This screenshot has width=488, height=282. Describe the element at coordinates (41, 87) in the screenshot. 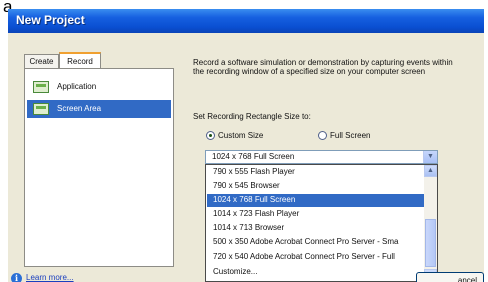

I see `application-window-icon` at that location.